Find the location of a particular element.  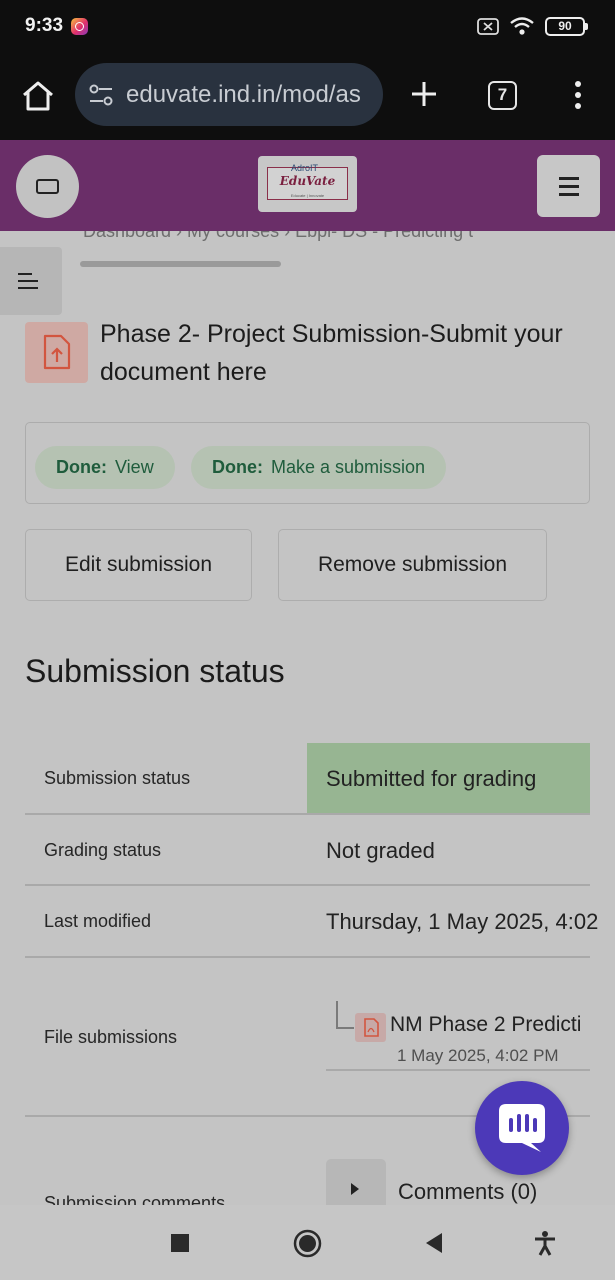

back-icon is located at coordinates (434, 1243).